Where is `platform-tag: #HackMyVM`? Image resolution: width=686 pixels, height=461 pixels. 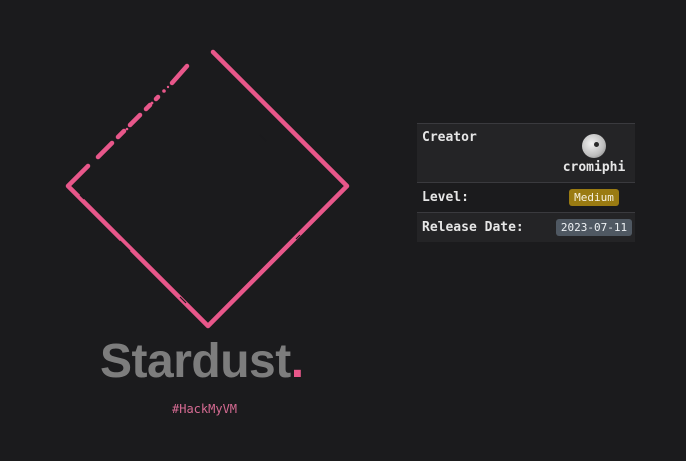 platform-tag: #HackMyVM is located at coordinates (205, 409).